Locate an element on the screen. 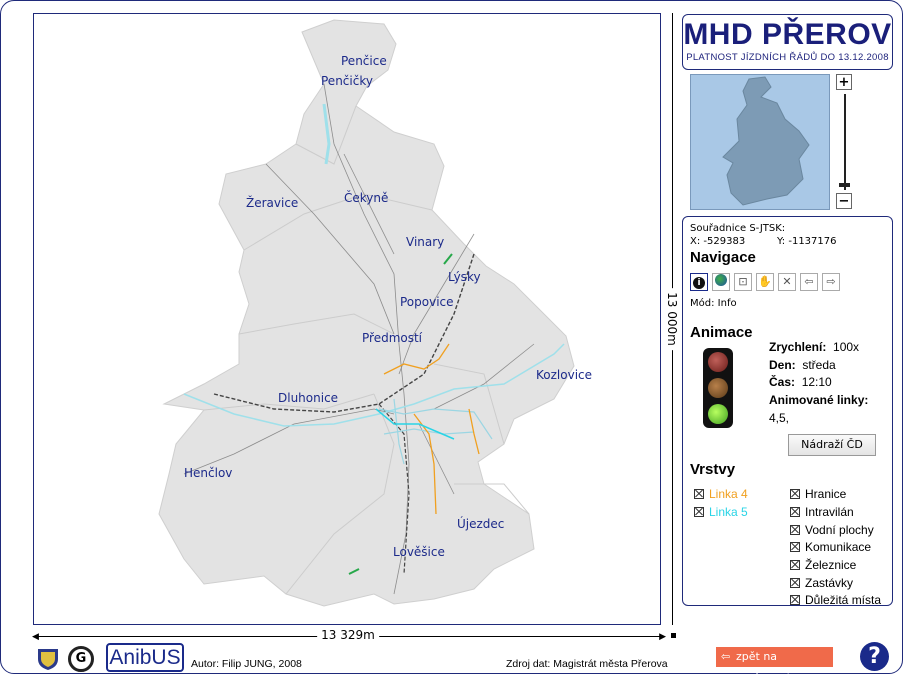 This screenshot has height=687, width=905. day-label: Den: is located at coordinates (782, 365).